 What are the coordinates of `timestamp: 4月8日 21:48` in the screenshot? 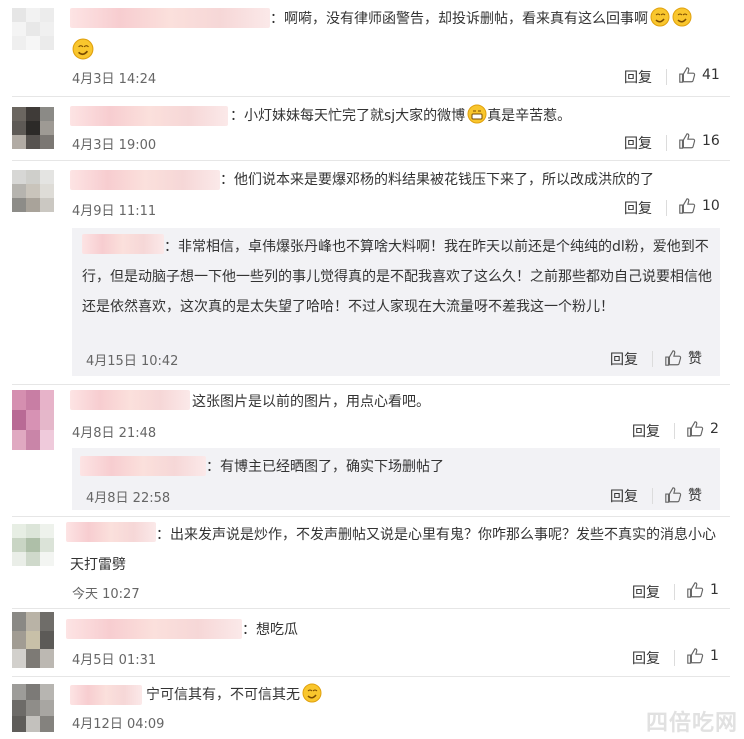 It's located at (114, 433).